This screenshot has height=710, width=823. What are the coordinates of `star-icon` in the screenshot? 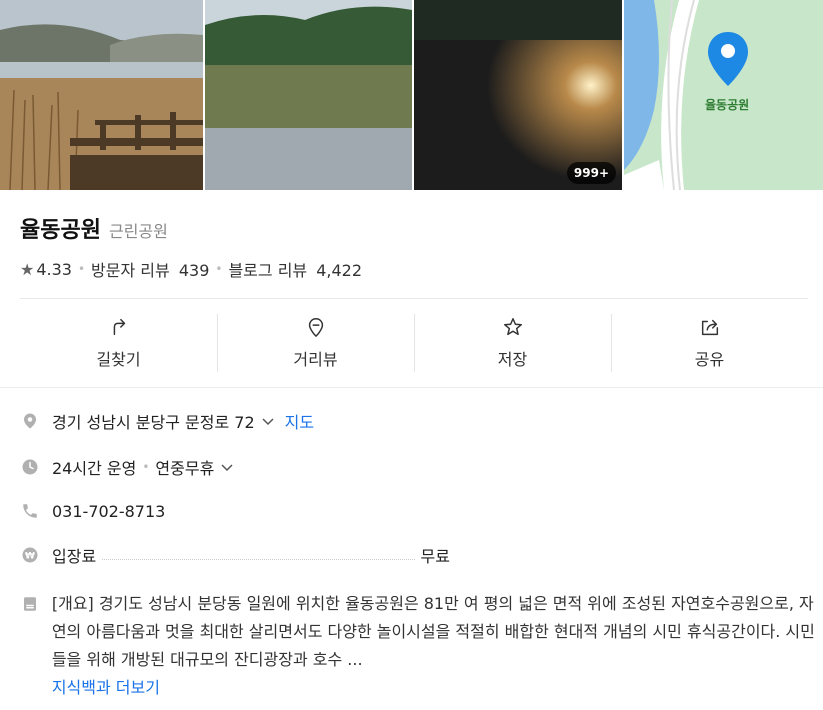 It's located at (512, 327).